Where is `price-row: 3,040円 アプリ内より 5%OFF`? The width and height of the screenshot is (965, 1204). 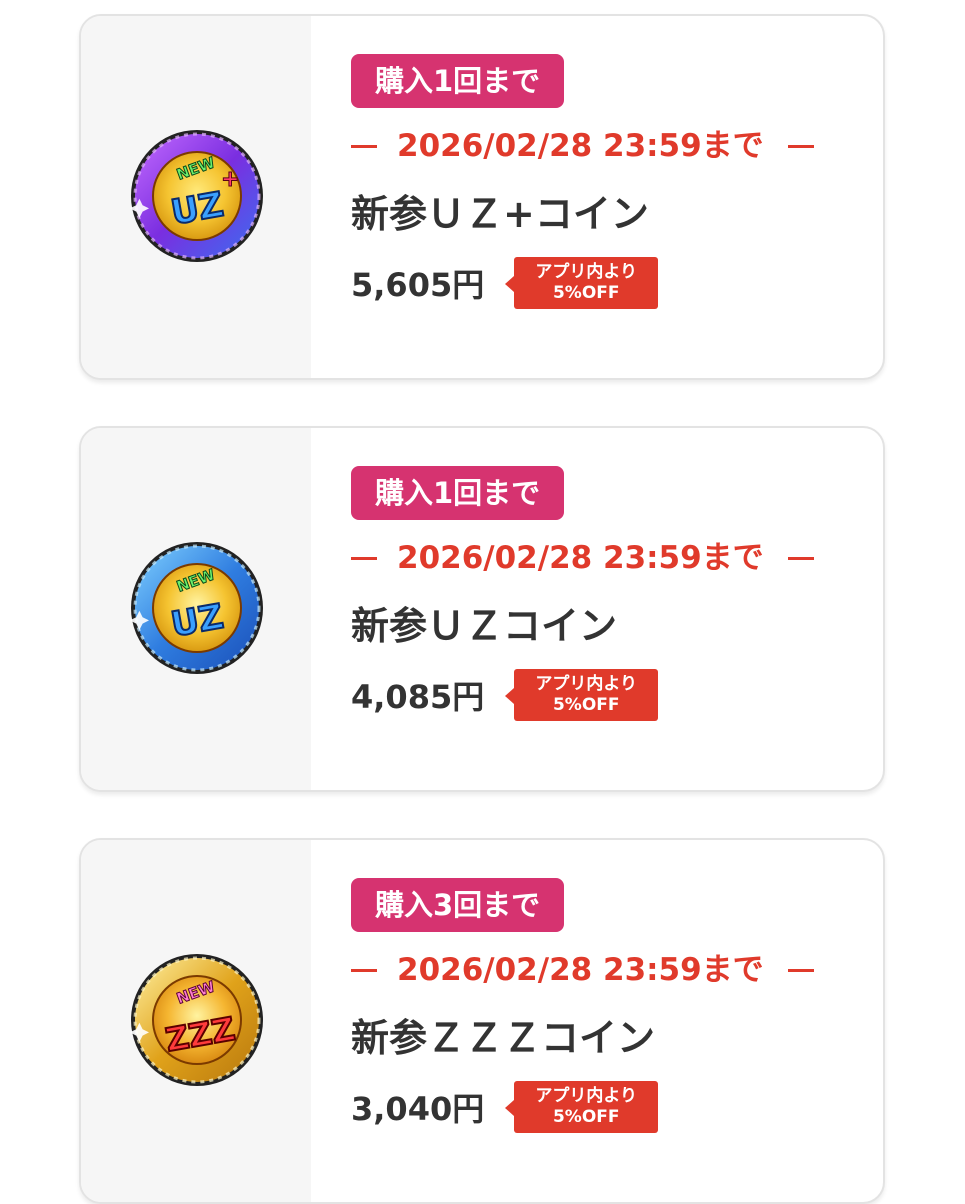
price-row: 3,040円 アプリ内より 5%OFF is located at coordinates (607, 1107).